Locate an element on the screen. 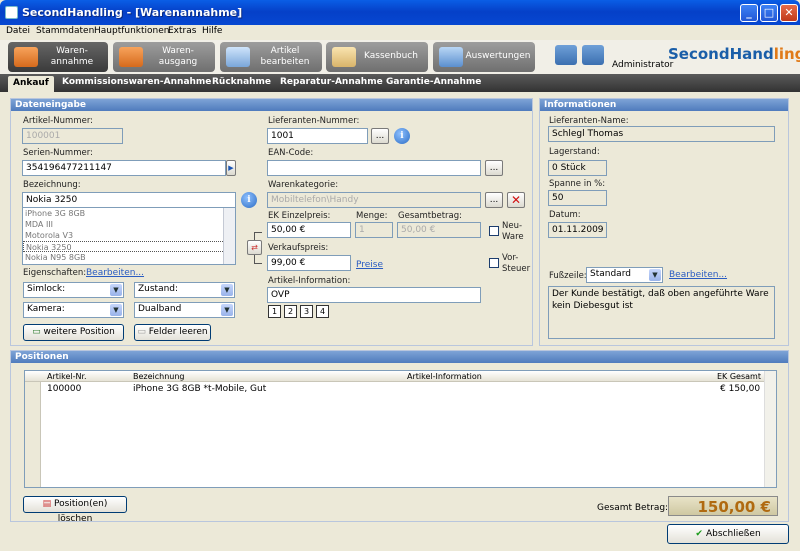 This screenshot has height=551, width=800. artikel-info-label: Artikel-Information: is located at coordinates (309, 281).